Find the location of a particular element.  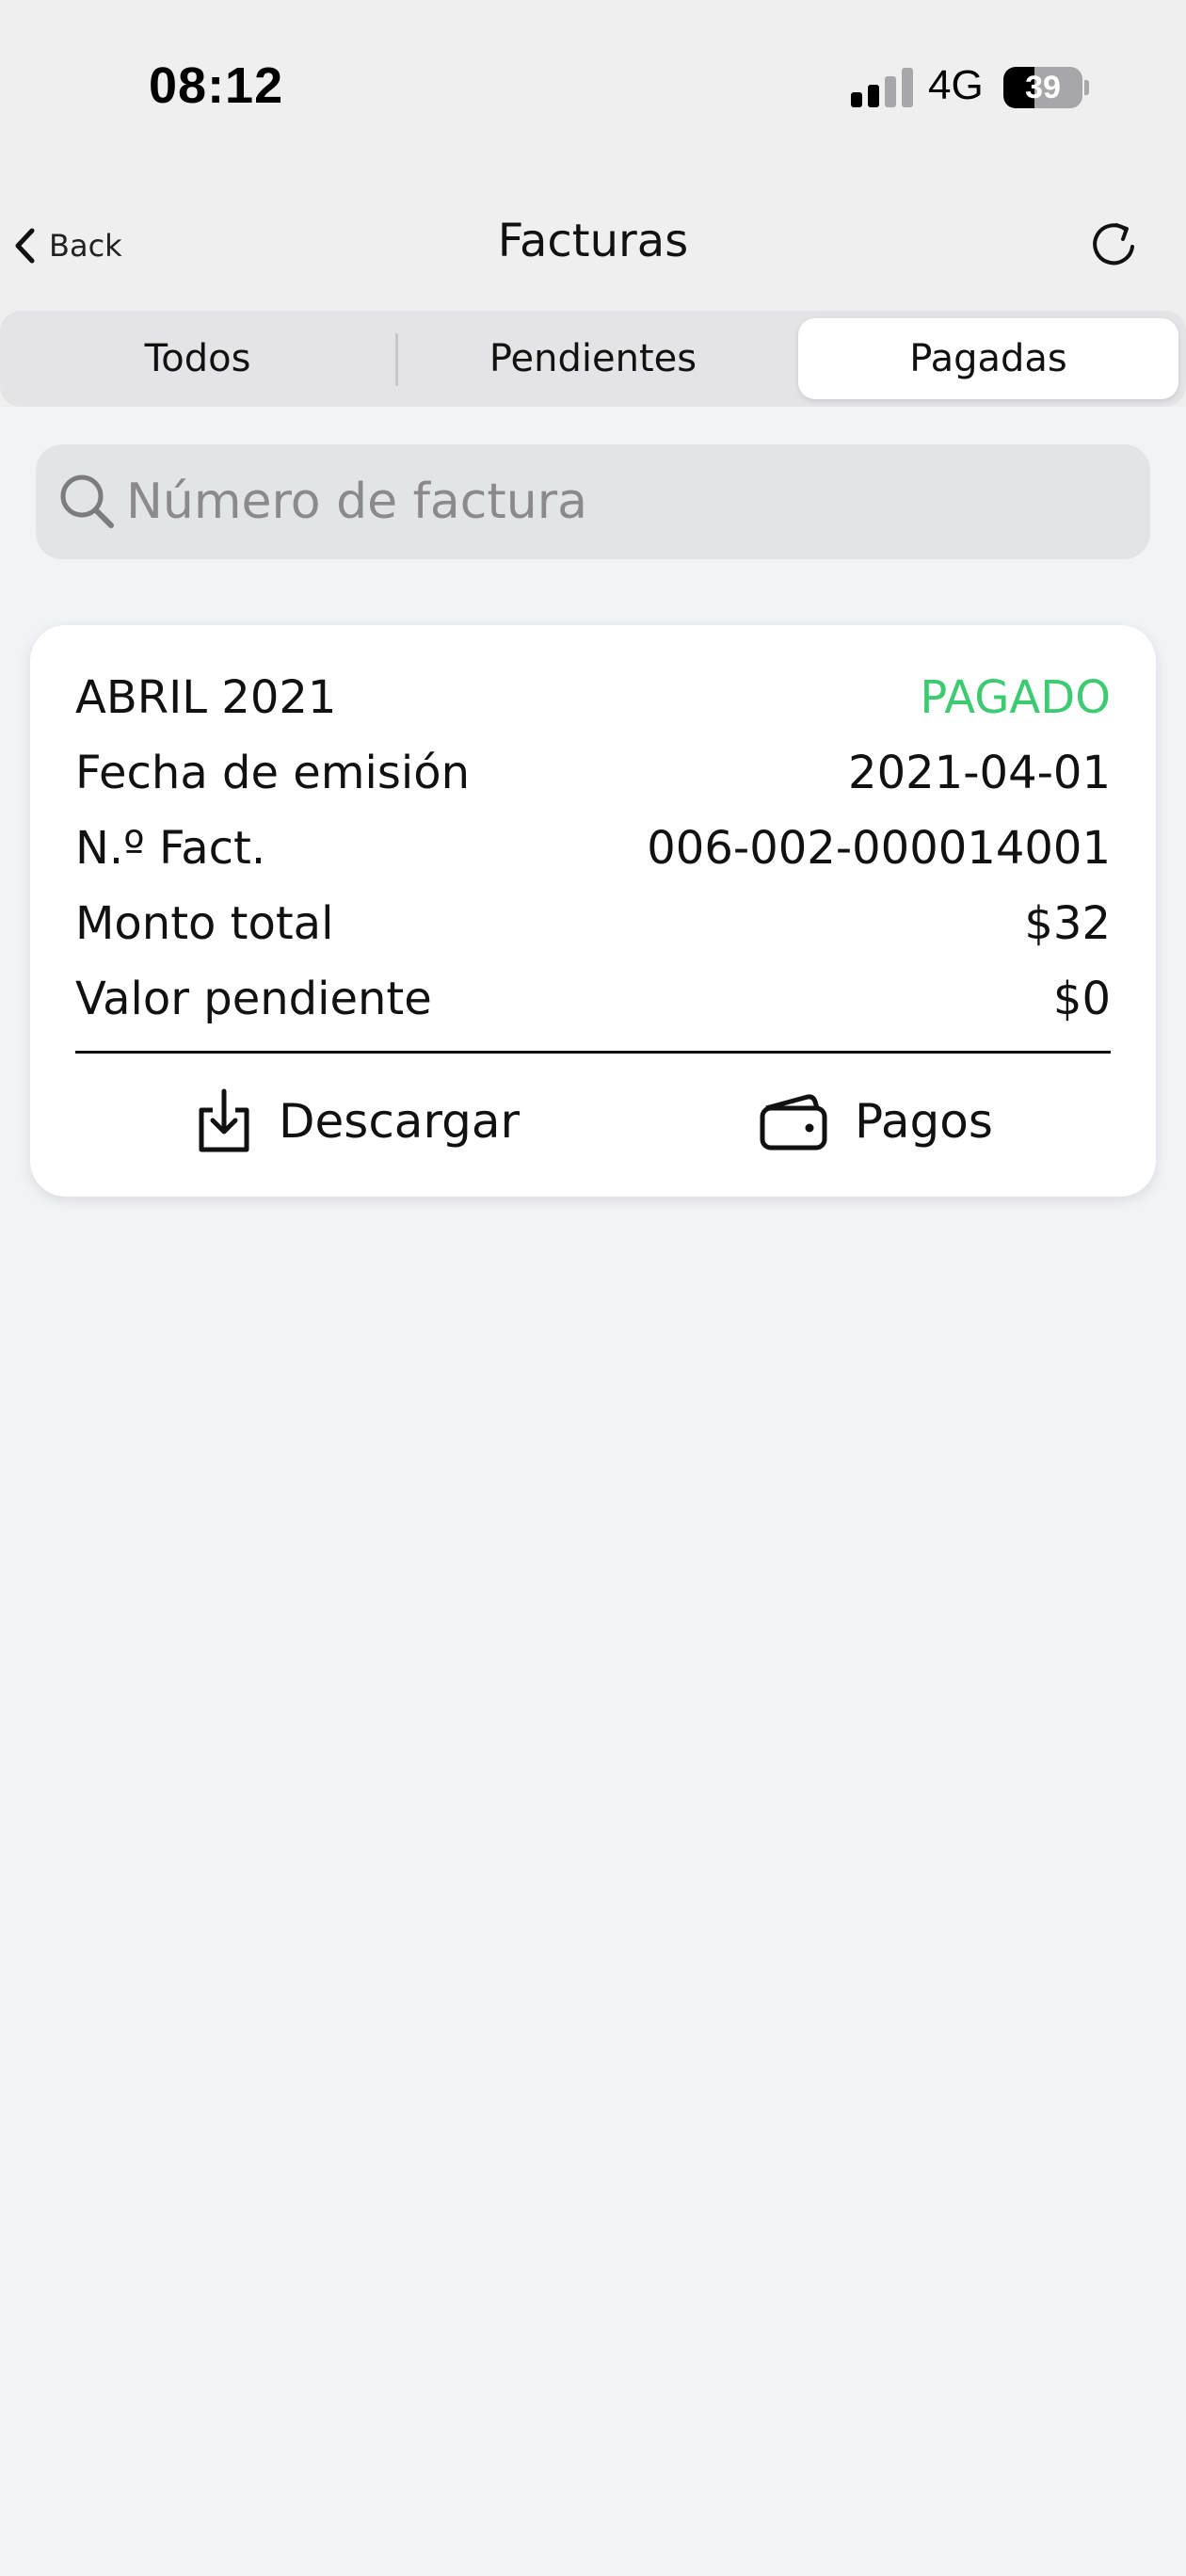

refresh-button is located at coordinates (1114, 244).